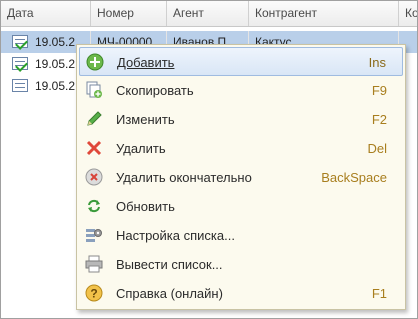 This screenshot has width=418, height=319. What do you see at coordinates (155, 90) in the screenshot?
I see `menu-item-label: Скопировать` at bounding box center [155, 90].